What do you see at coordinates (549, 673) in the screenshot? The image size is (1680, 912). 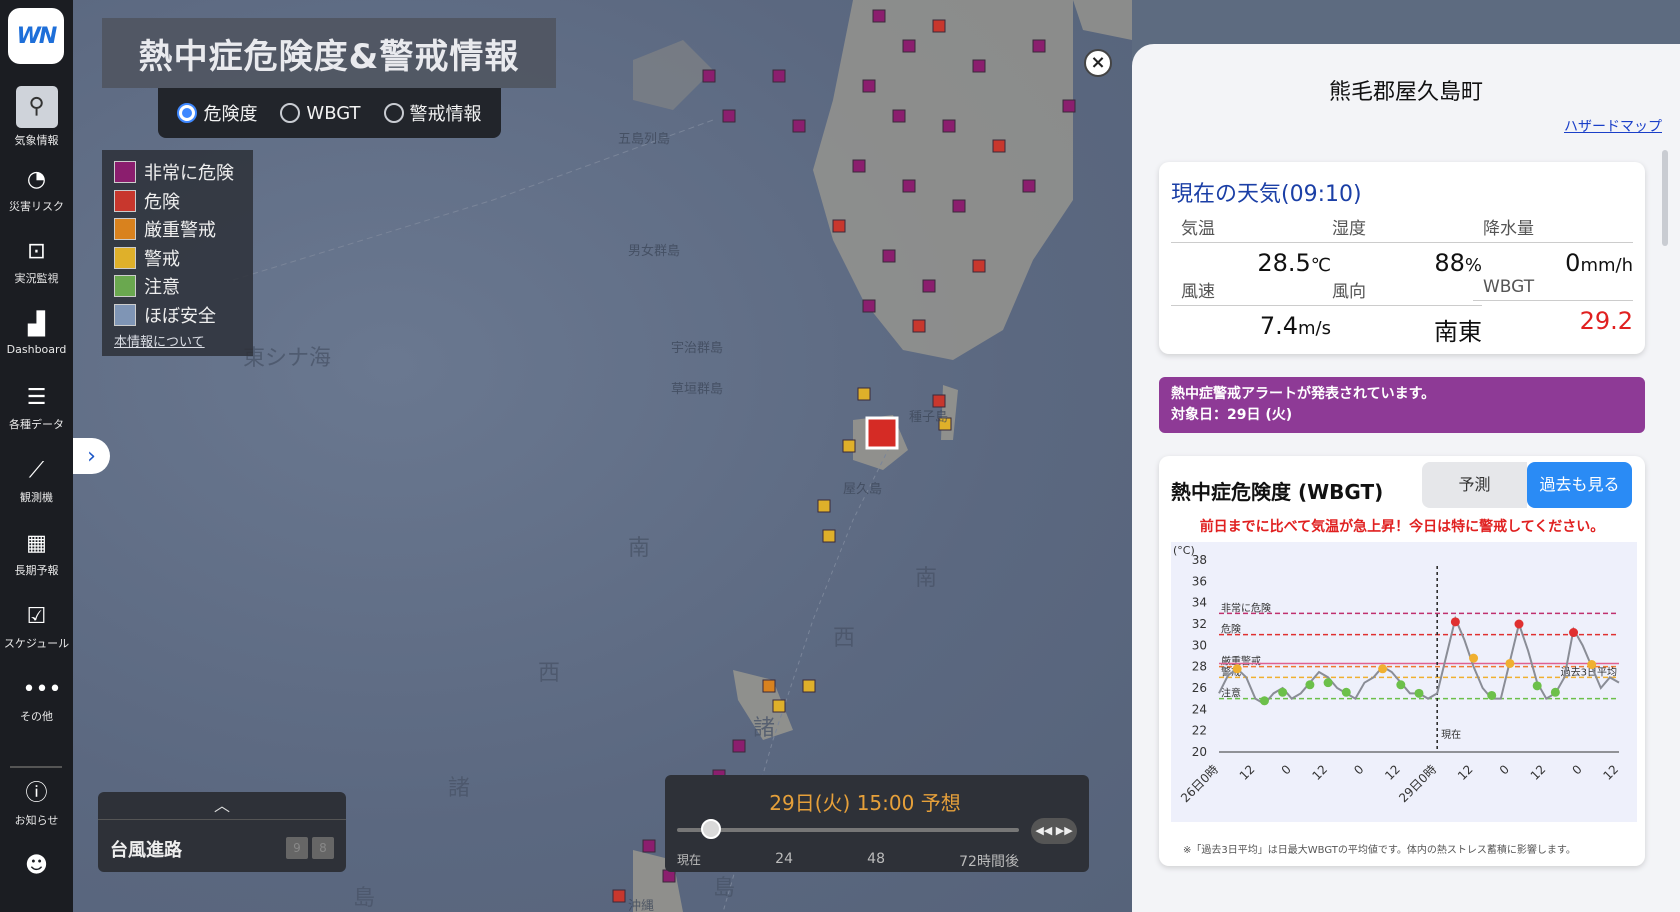 I see `sea-label: 西` at bounding box center [549, 673].